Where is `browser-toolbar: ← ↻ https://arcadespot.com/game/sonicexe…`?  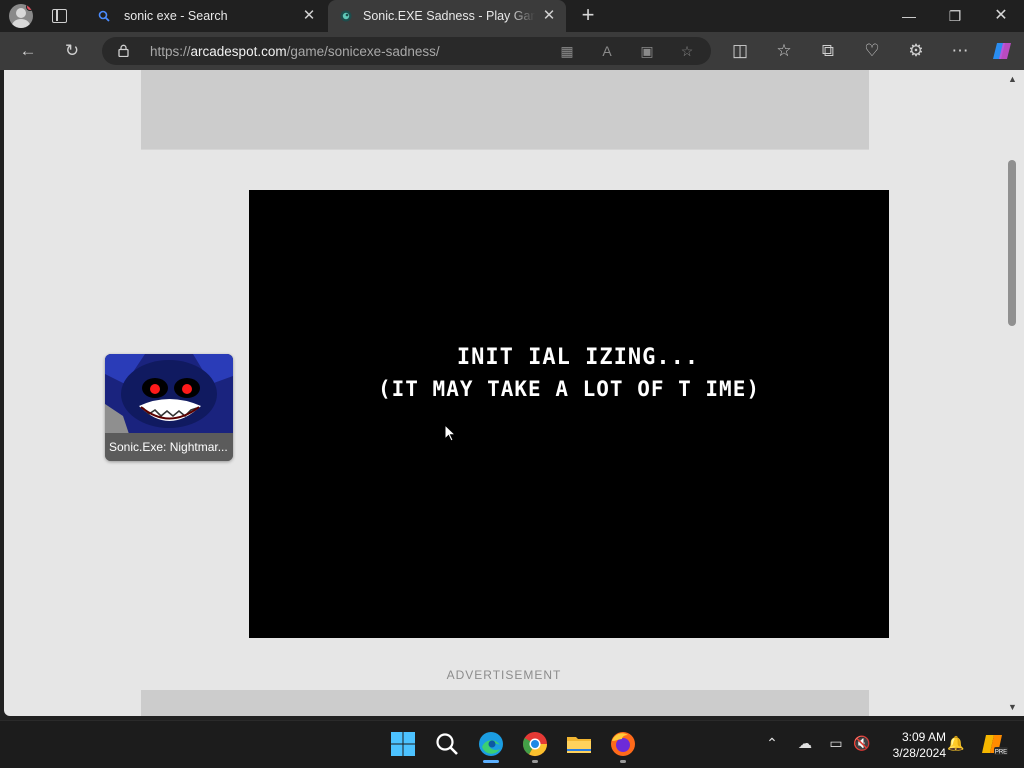
browser-toolbar: ← ↻ https://arcadespot.com/game/sonicexe… is located at coordinates (512, 51).